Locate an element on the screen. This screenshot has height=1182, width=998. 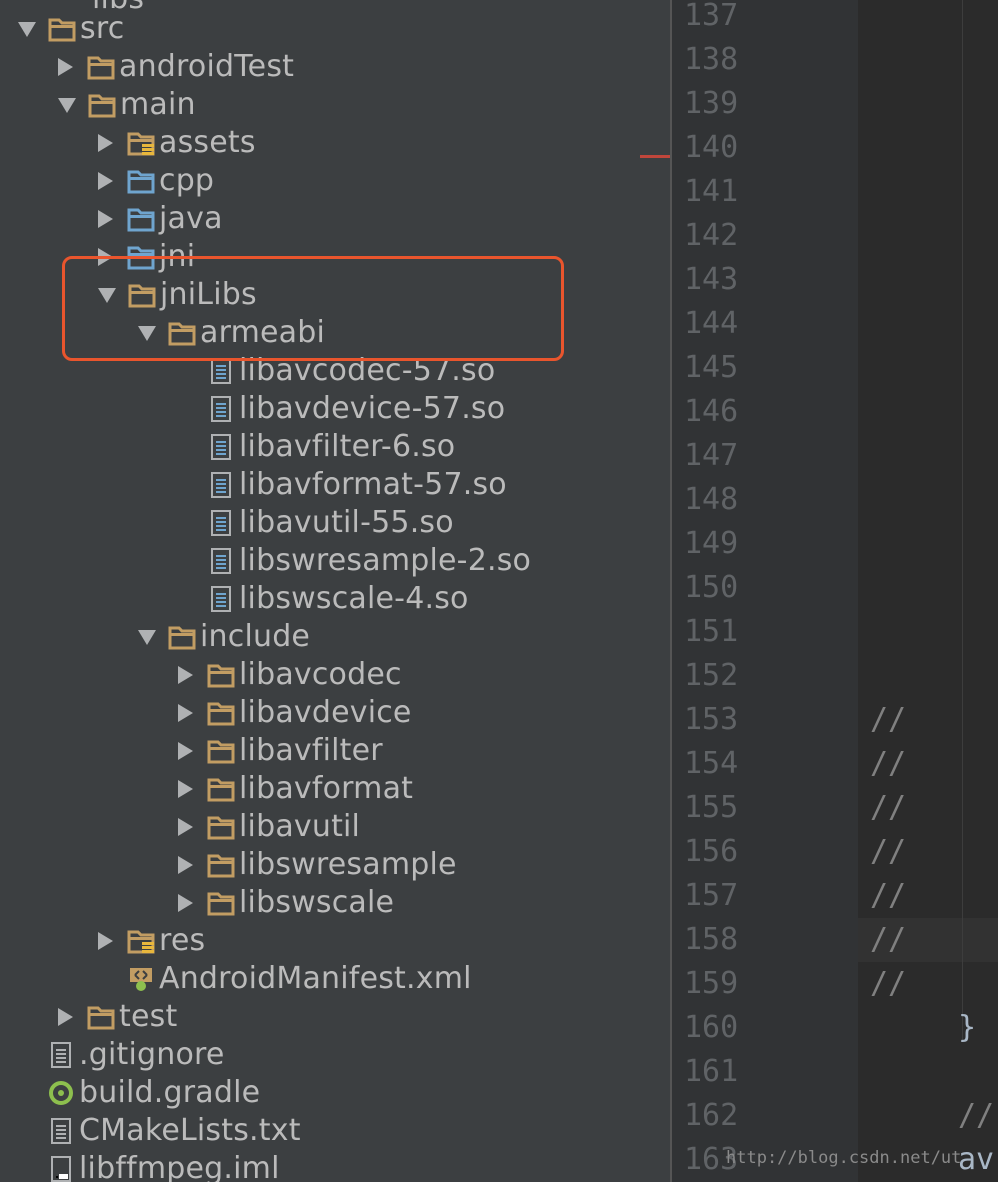
code-closing-brace: } is located at coordinates (967, 1028).